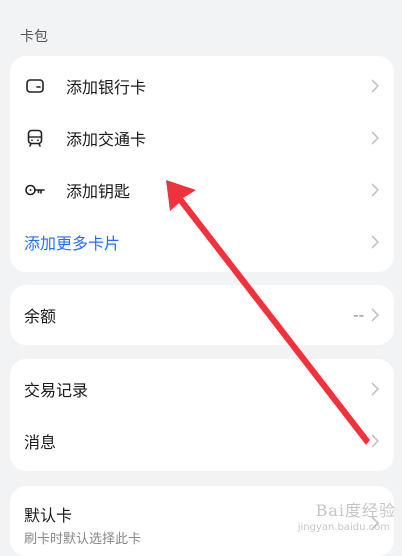  What do you see at coordinates (56, 390) in the screenshot?
I see `transaction-records-label: 交易记录` at bounding box center [56, 390].